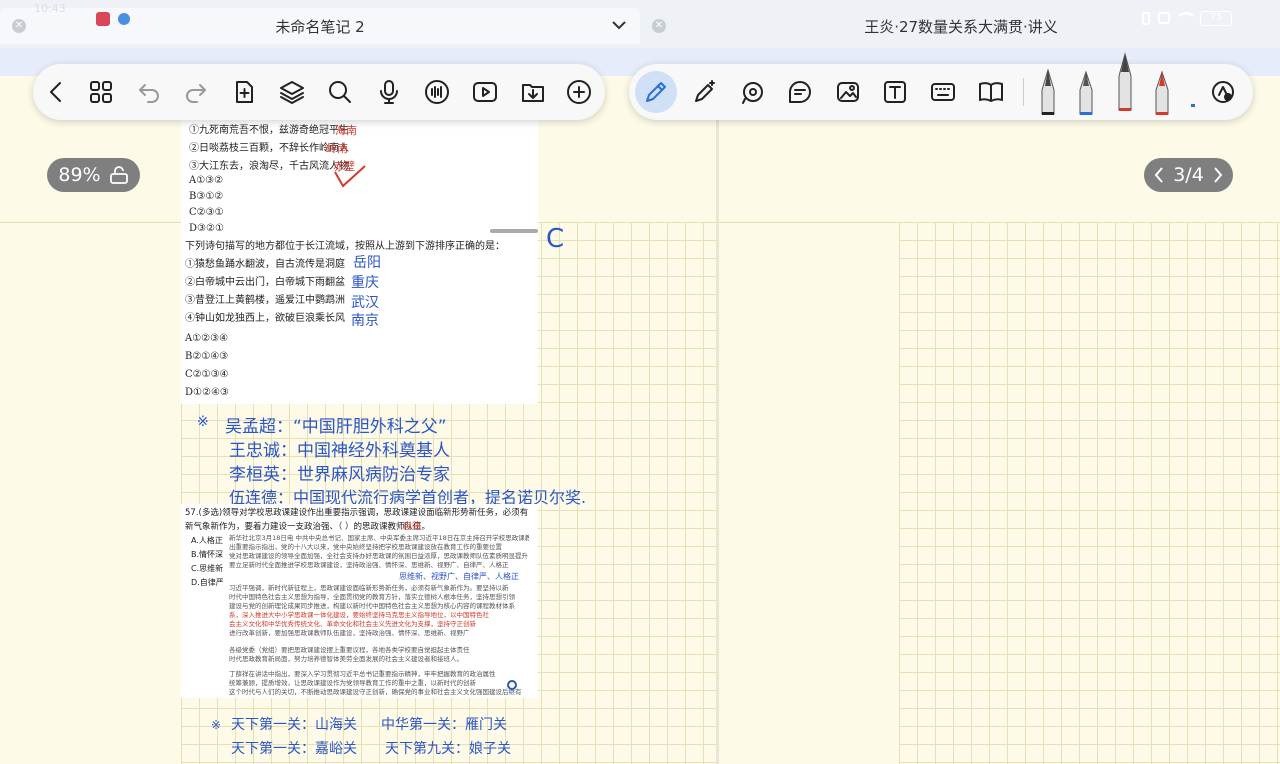 The width and height of the screenshot is (1280, 764). What do you see at coordinates (196, 92) in the screenshot?
I see `redo-icon` at bounding box center [196, 92].